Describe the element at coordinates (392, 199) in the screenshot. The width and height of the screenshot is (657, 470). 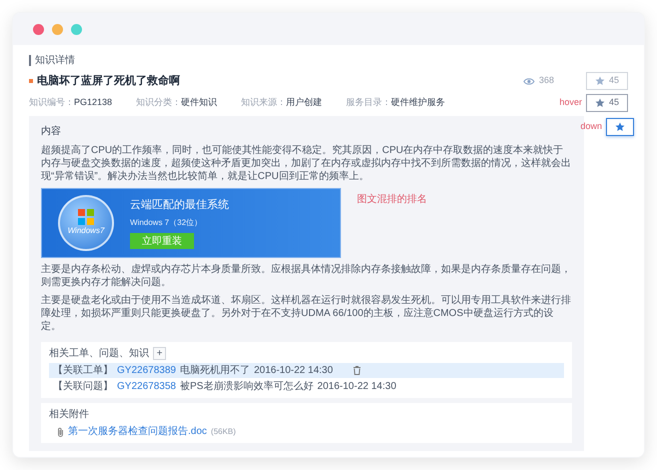
I see `annotation-note: 图文混排的排名` at that location.